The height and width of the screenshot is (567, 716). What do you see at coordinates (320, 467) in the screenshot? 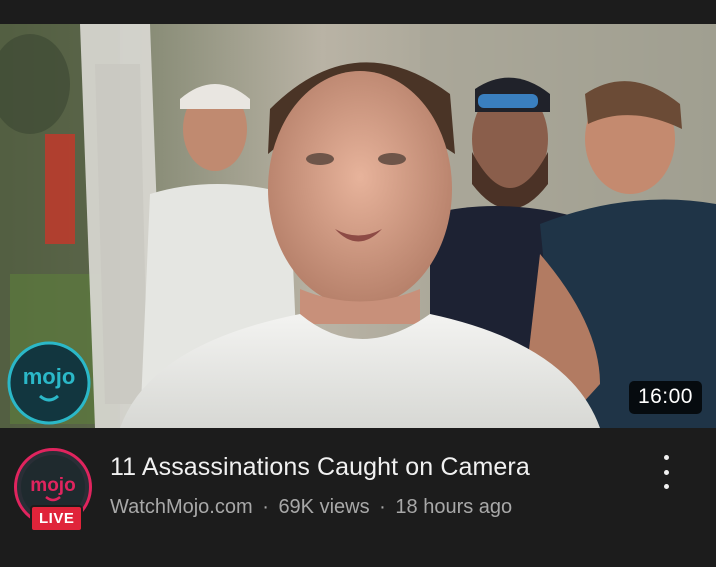
I see `video-title: 11 Assassinations Caught on Camera` at bounding box center [320, 467].